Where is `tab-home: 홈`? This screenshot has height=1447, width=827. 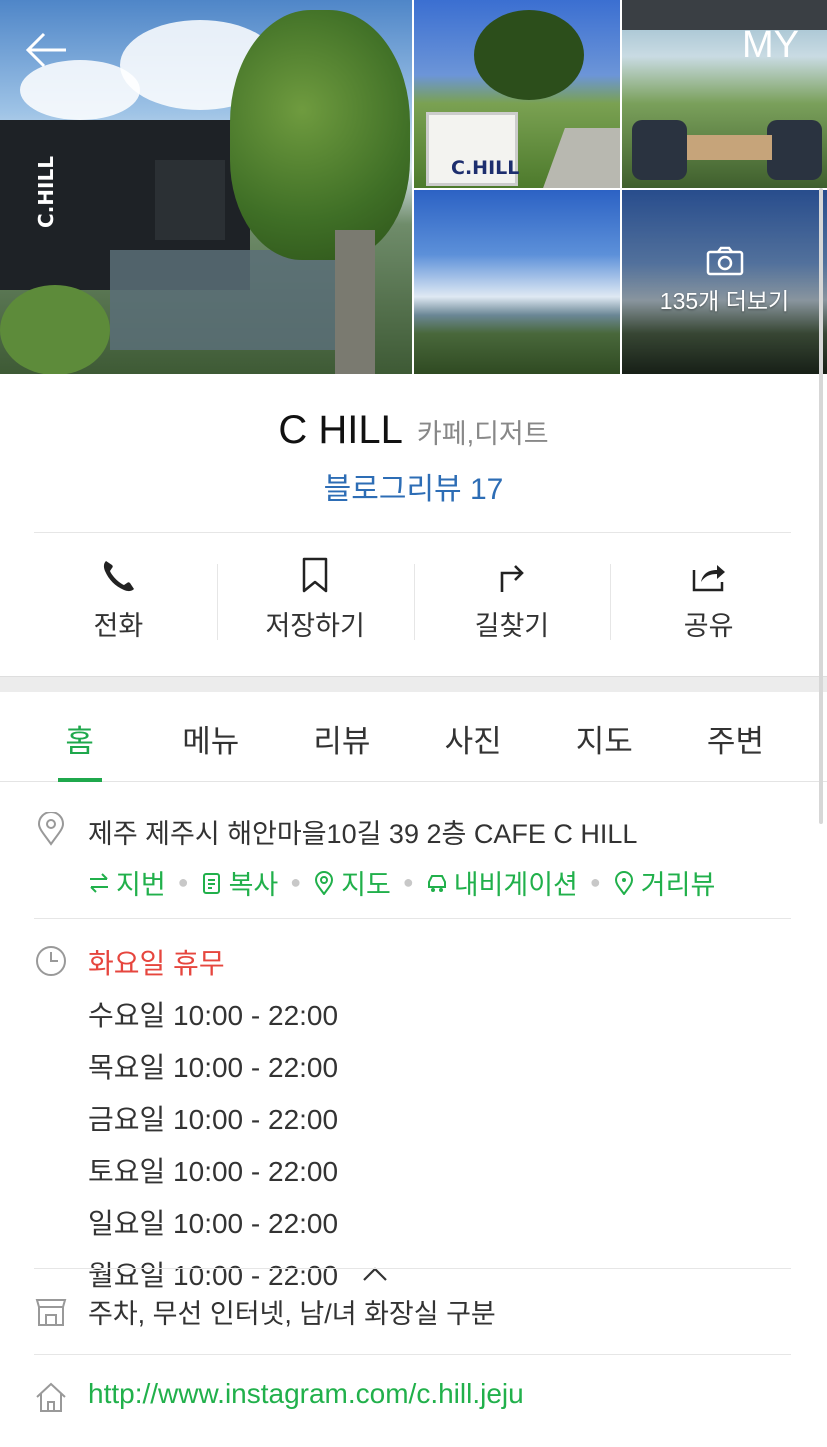
tab-home: 홈 is located at coordinates (79, 736).